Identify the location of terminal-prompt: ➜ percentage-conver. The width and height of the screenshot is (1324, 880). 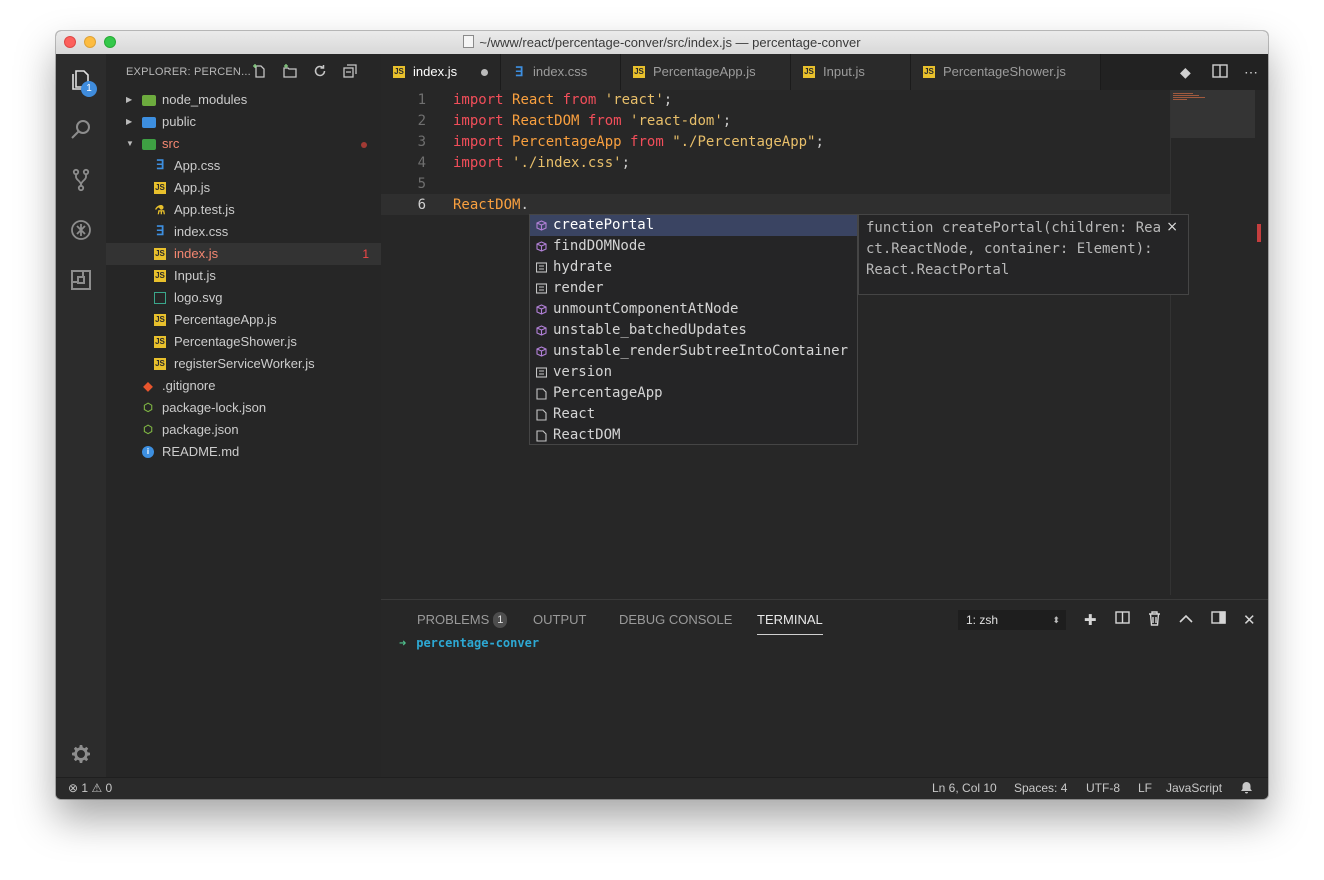
(469, 643).